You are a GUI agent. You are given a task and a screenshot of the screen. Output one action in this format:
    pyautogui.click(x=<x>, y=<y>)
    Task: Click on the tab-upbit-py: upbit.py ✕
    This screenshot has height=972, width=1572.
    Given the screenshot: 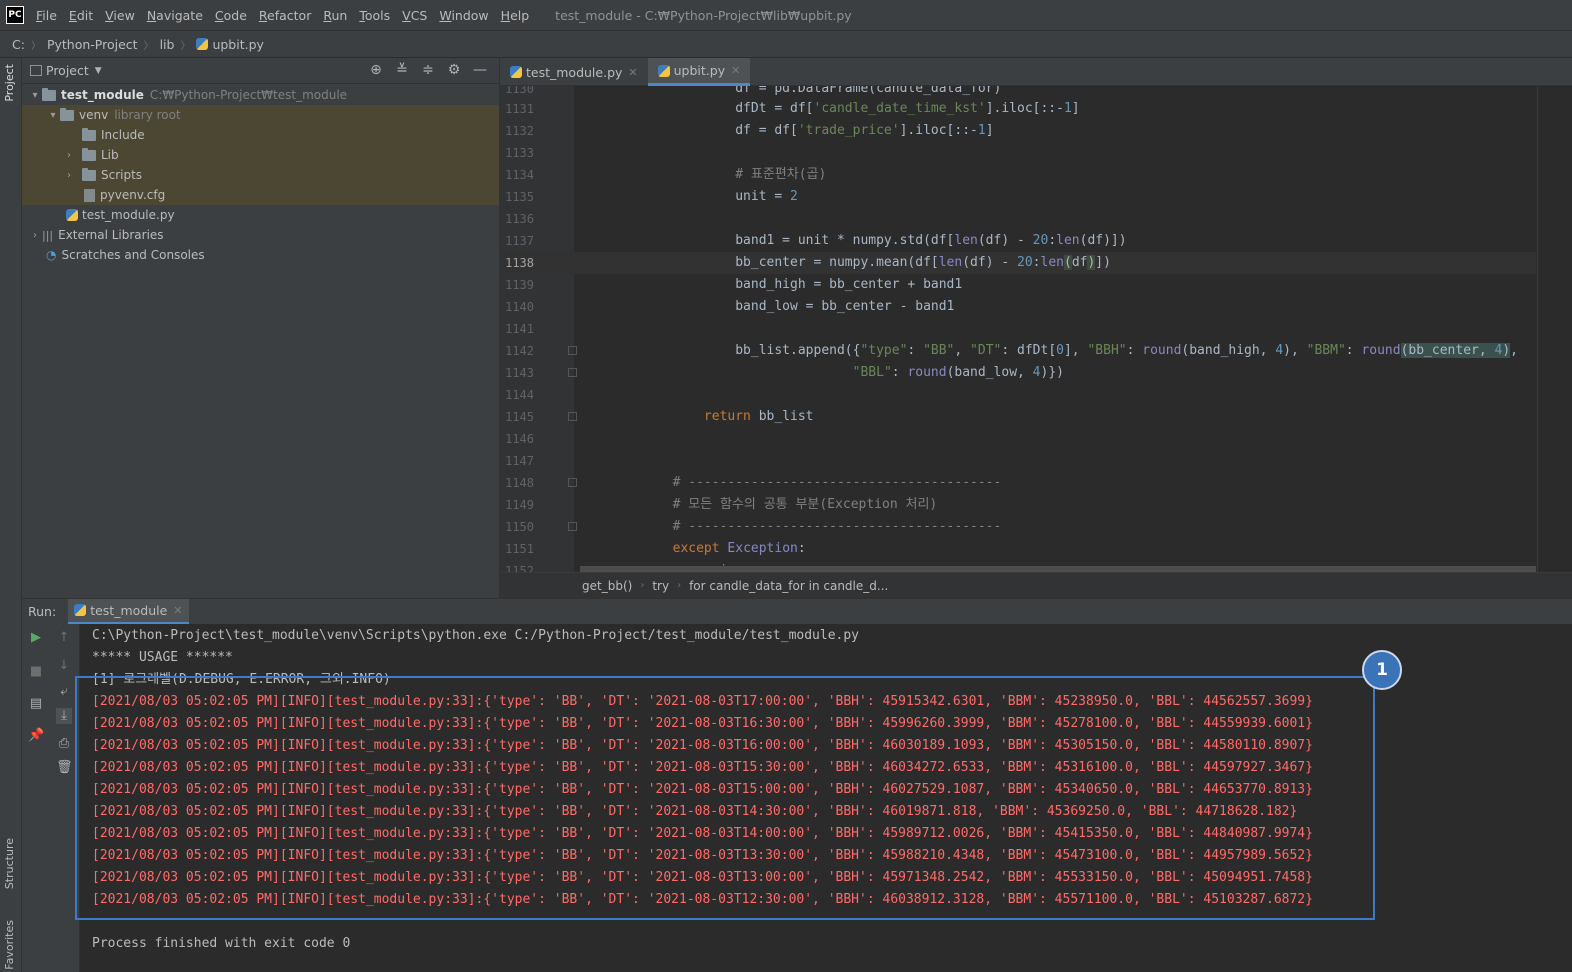 What is the action you would take?
    pyautogui.click(x=699, y=72)
    